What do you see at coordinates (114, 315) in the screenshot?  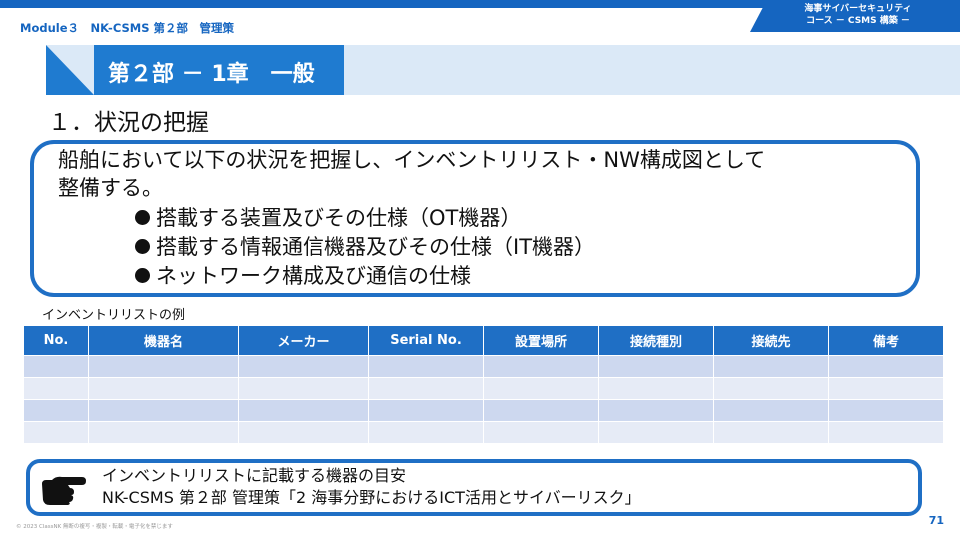 I see `table-caption: インベントリリストの例` at bounding box center [114, 315].